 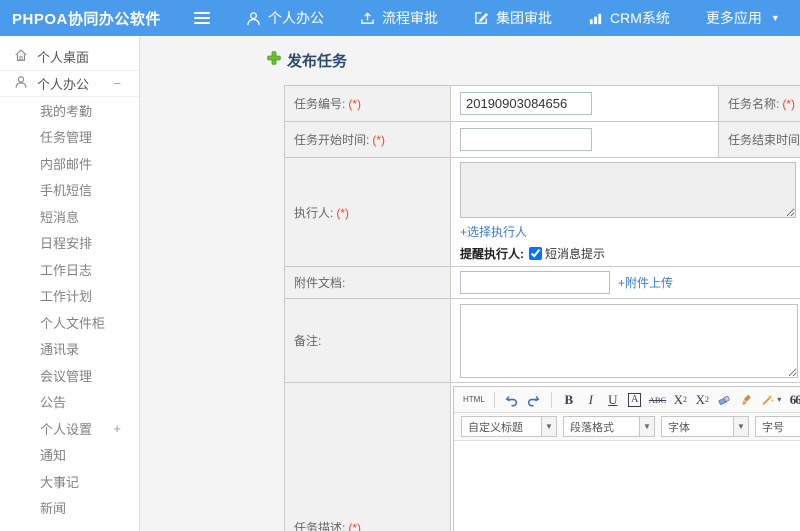 I want to click on attachment-input, so click(x=535, y=282).